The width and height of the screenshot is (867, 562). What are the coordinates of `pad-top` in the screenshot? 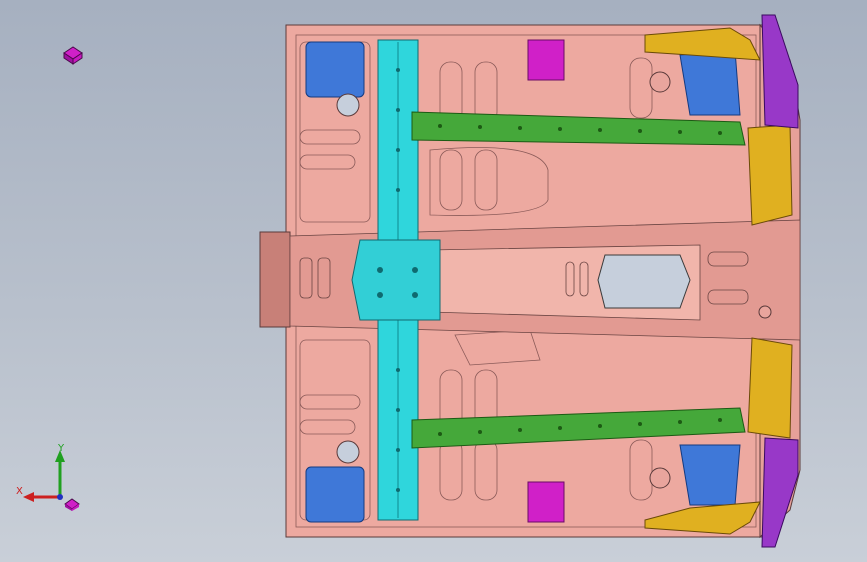 It's located at (546, 60).